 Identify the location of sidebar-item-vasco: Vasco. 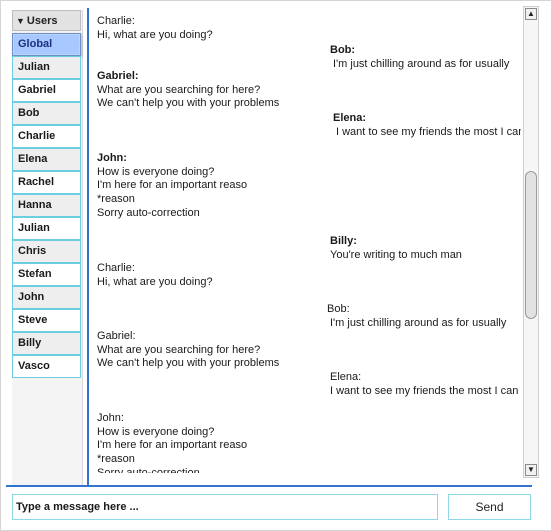
(46, 366).